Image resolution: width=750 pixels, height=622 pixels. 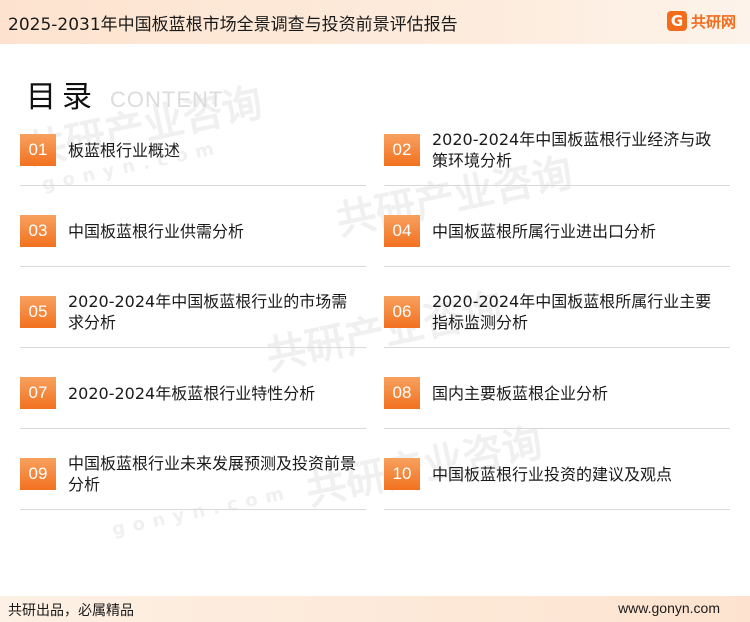 What do you see at coordinates (193, 153) in the screenshot?
I see `toc-item: 01 板蓝根行业概述` at bounding box center [193, 153].